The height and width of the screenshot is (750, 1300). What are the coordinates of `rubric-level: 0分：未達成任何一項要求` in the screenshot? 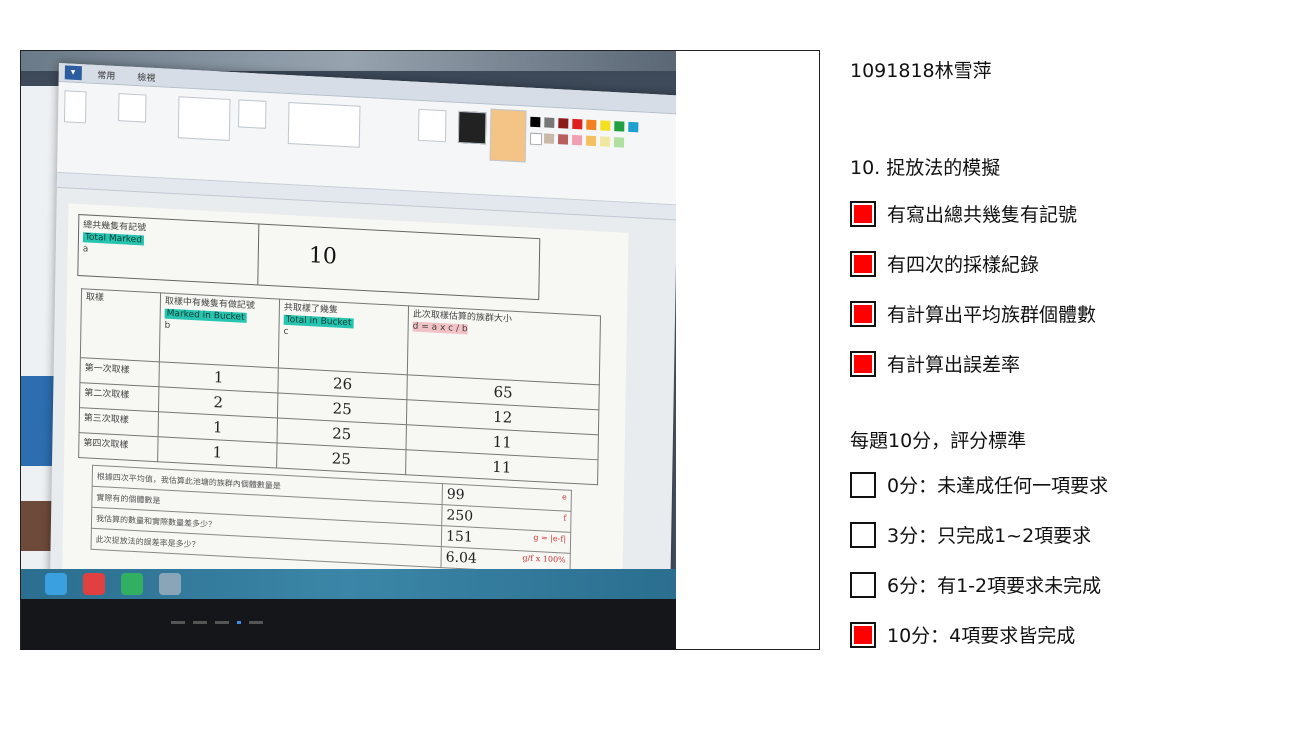 It's located at (979, 484).